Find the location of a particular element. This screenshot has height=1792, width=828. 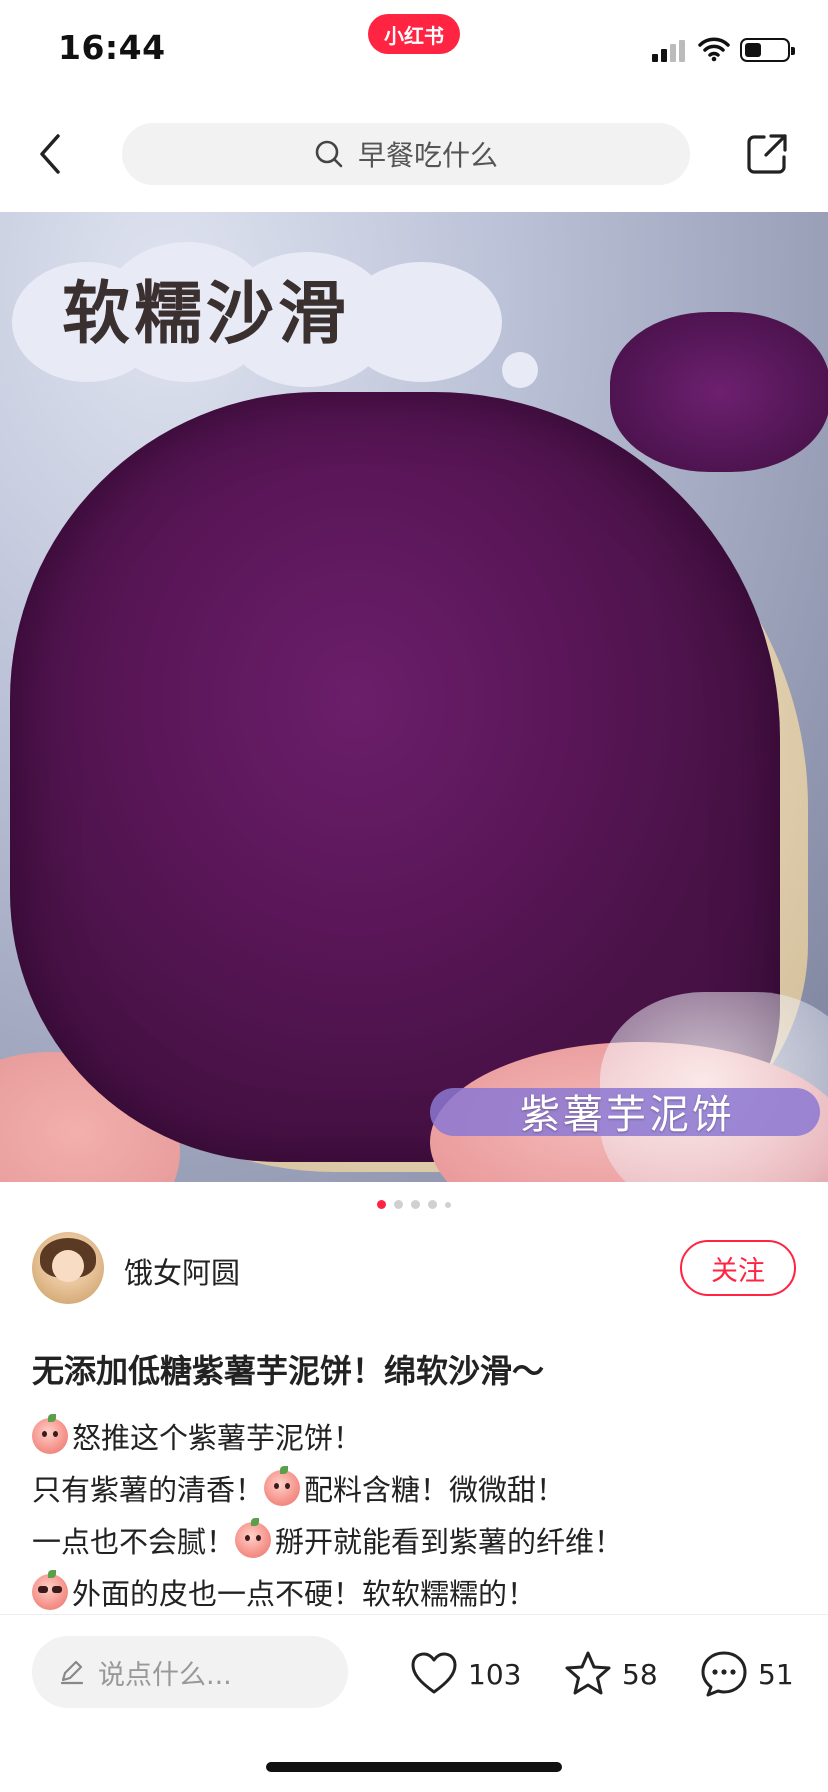

comment-button: 51 is located at coordinates (746, 1674).